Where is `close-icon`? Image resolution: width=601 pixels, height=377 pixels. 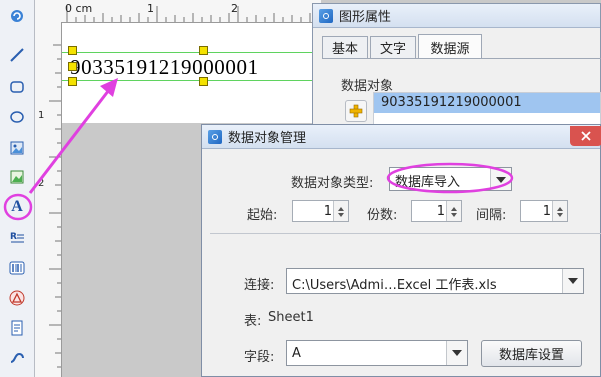
close-icon is located at coordinates (586, 136).